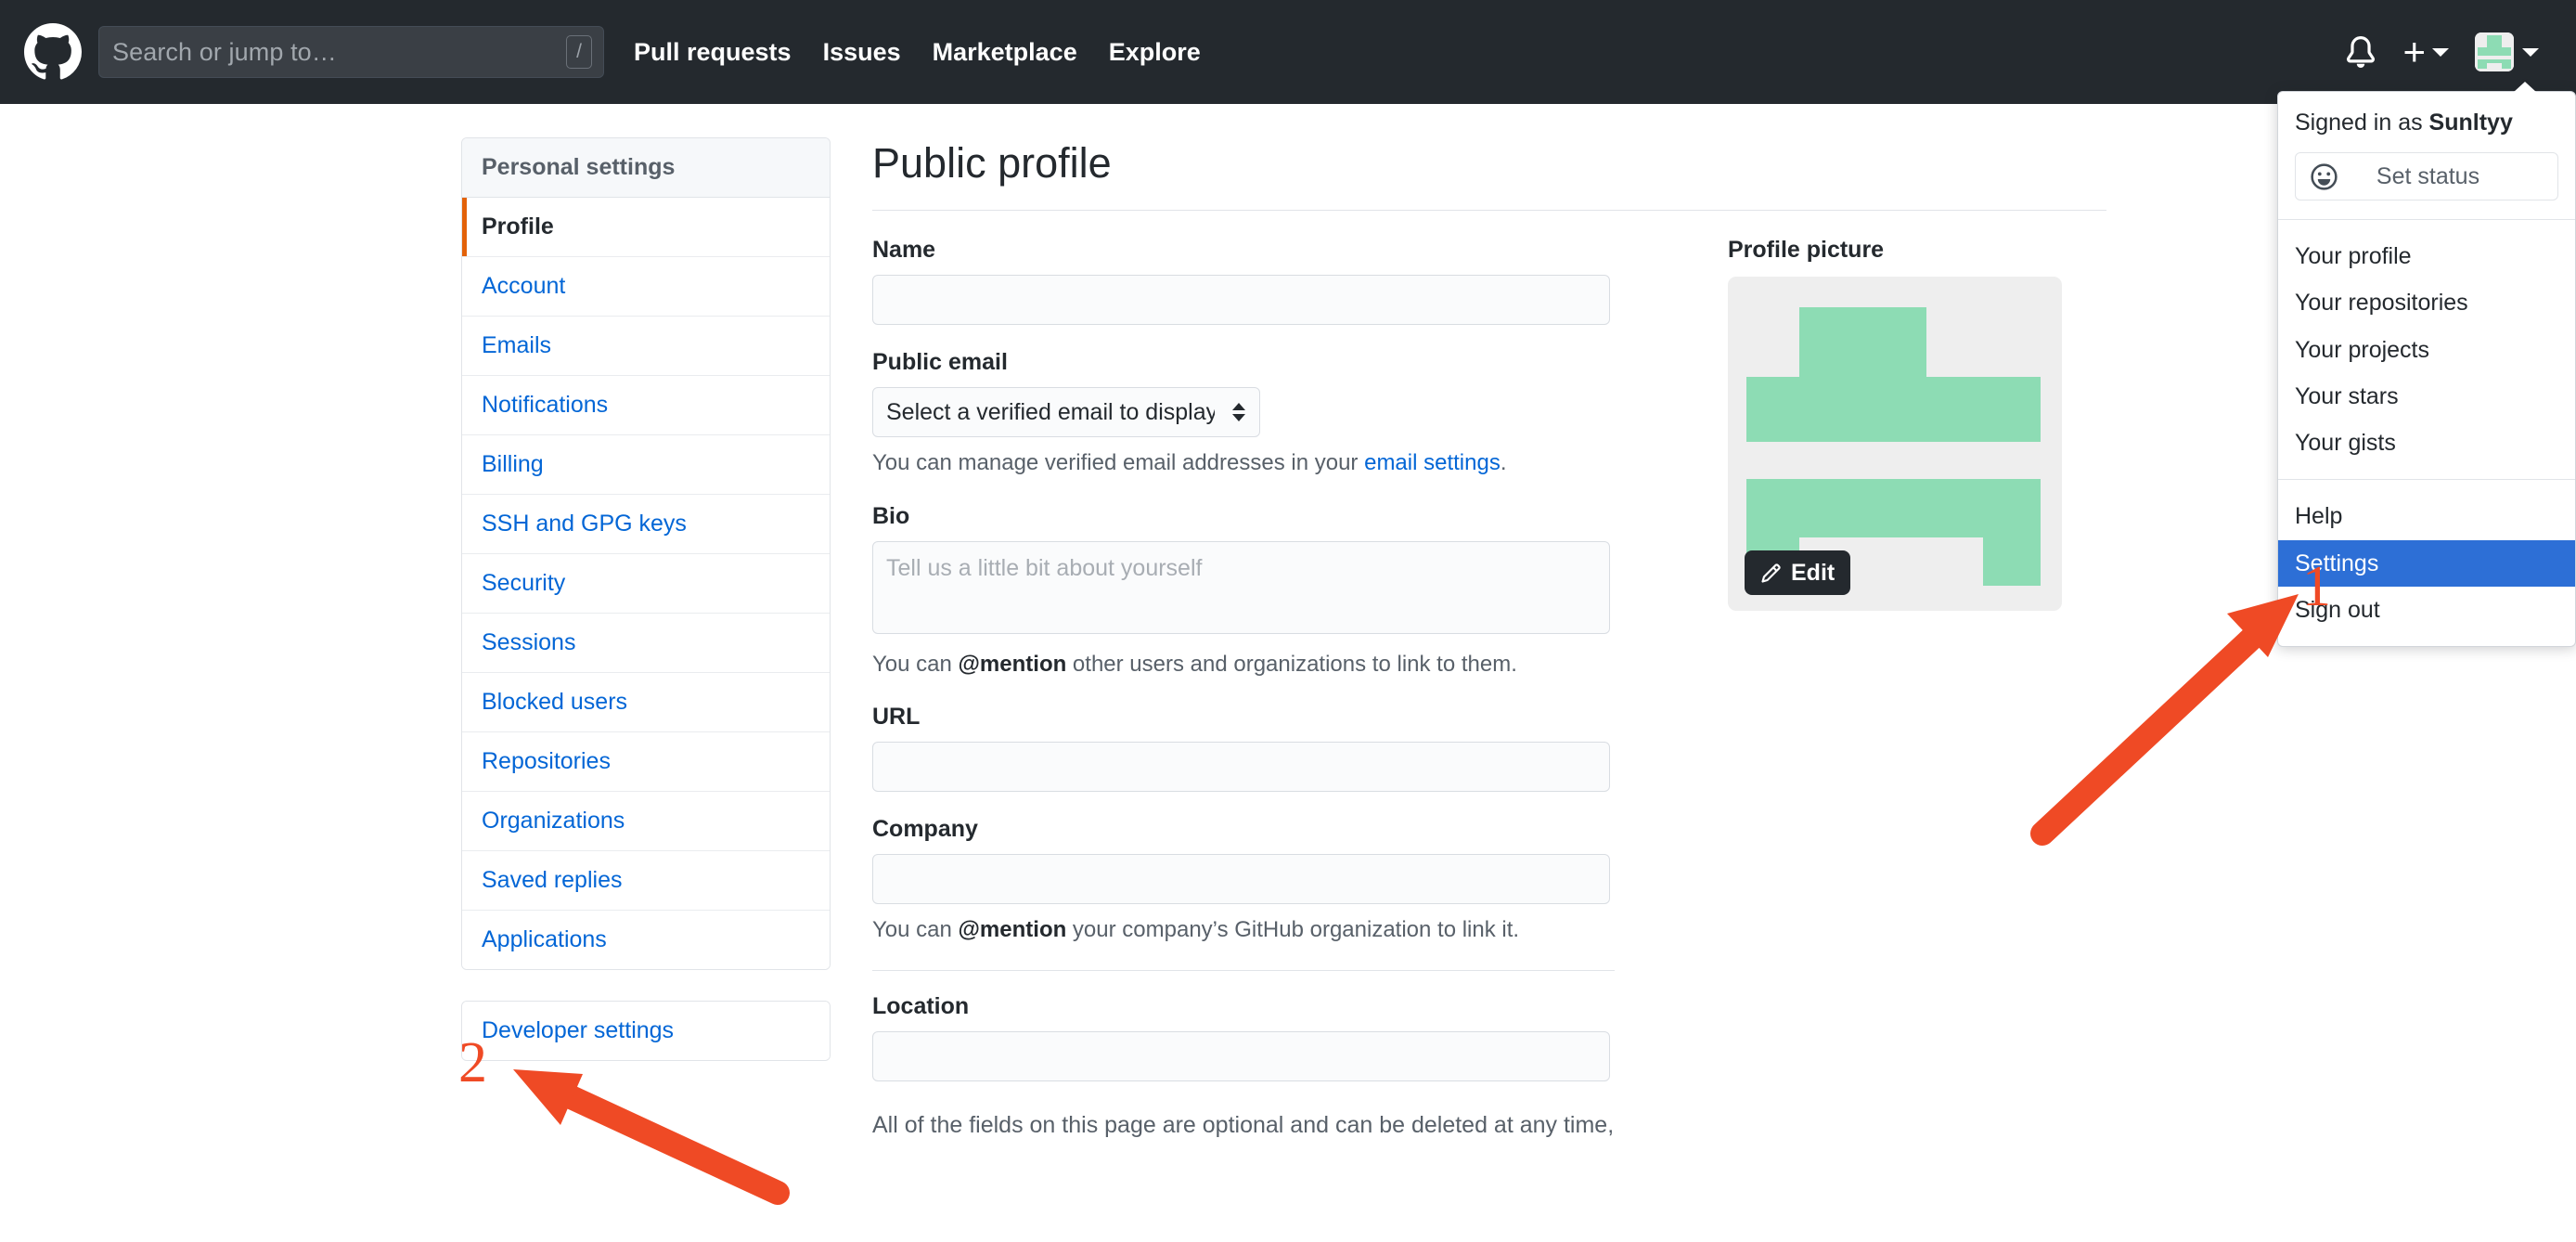 This screenshot has width=2576, height=1242. Describe the element at coordinates (2426, 516) in the screenshot. I see `dropdown-item-help: Help` at that location.